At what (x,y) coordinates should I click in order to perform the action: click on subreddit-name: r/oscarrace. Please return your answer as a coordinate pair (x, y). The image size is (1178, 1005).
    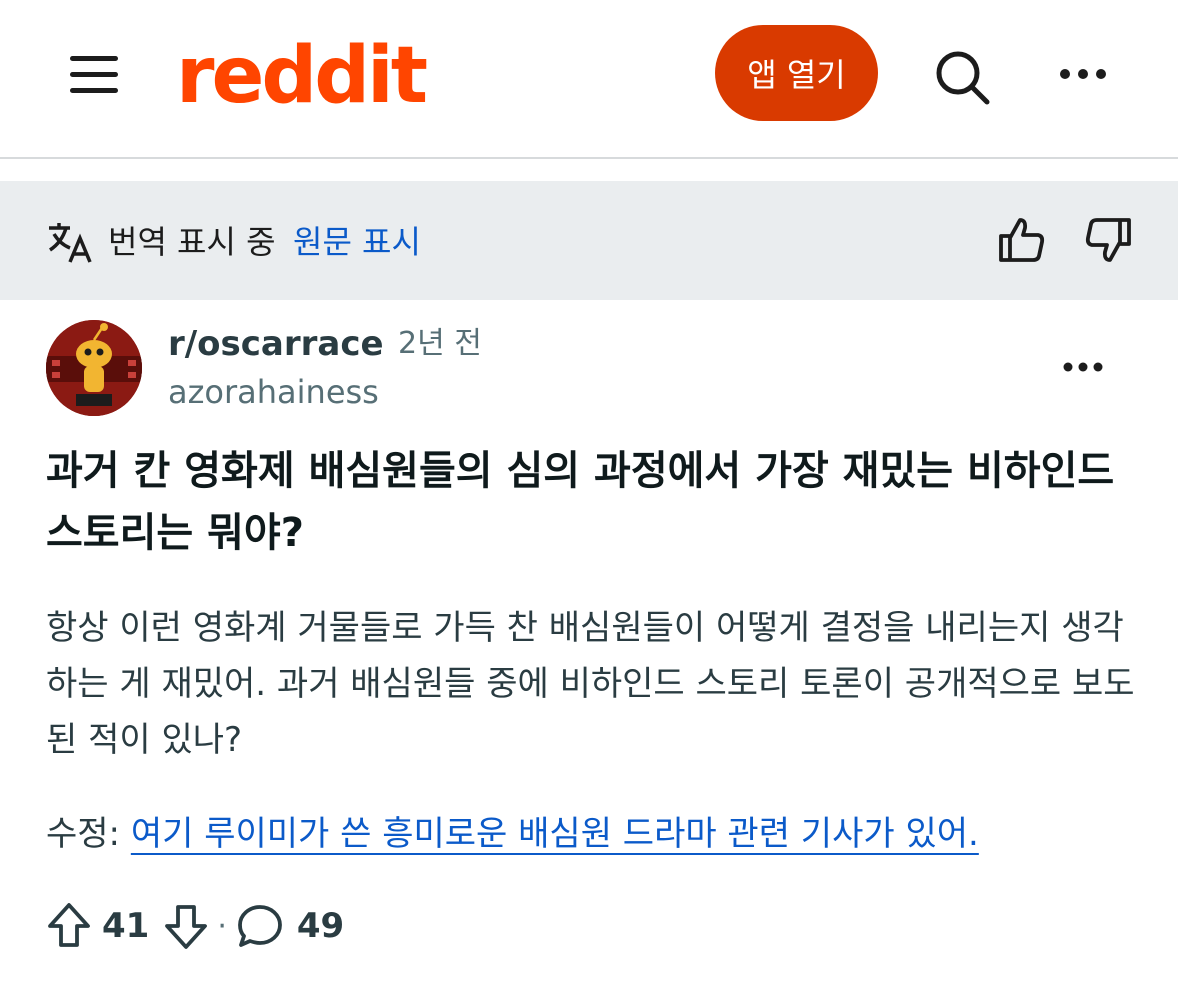
    Looking at the image, I should click on (276, 344).